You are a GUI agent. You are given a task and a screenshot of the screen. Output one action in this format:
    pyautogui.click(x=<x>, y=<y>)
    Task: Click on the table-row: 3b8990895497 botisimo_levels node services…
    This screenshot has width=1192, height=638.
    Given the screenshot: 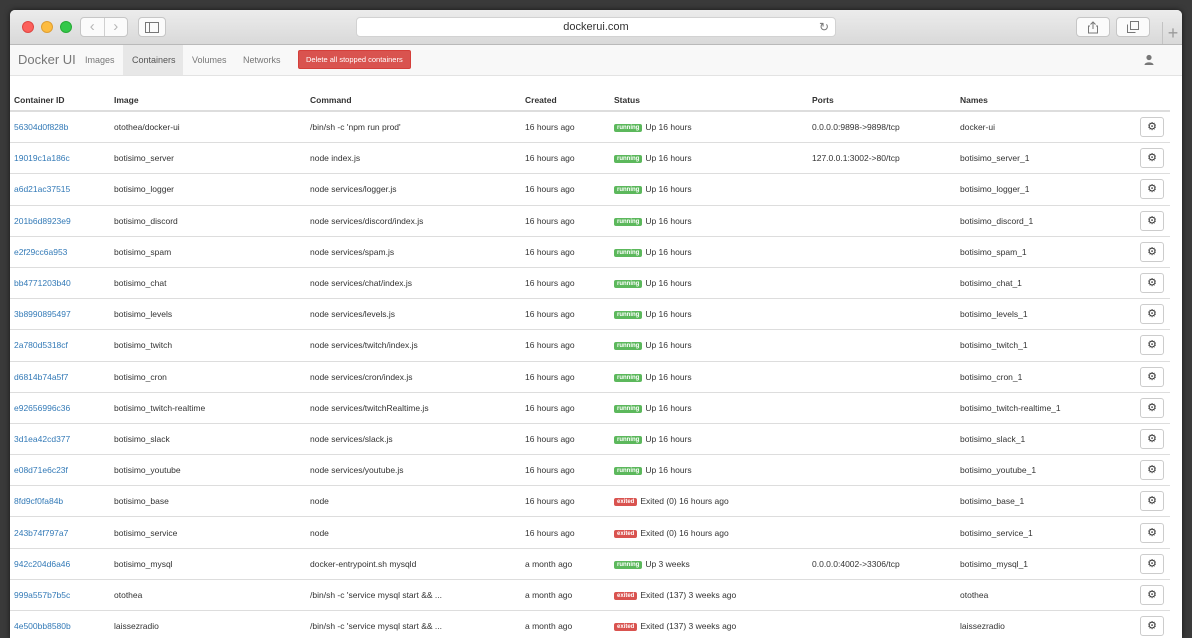 What is the action you would take?
    pyautogui.click(x=590, y=314)
    